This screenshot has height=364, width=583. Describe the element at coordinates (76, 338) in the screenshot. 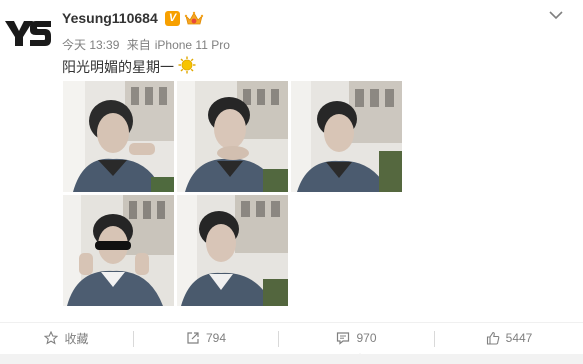

I see `favorite-label: 收藏` at that location.